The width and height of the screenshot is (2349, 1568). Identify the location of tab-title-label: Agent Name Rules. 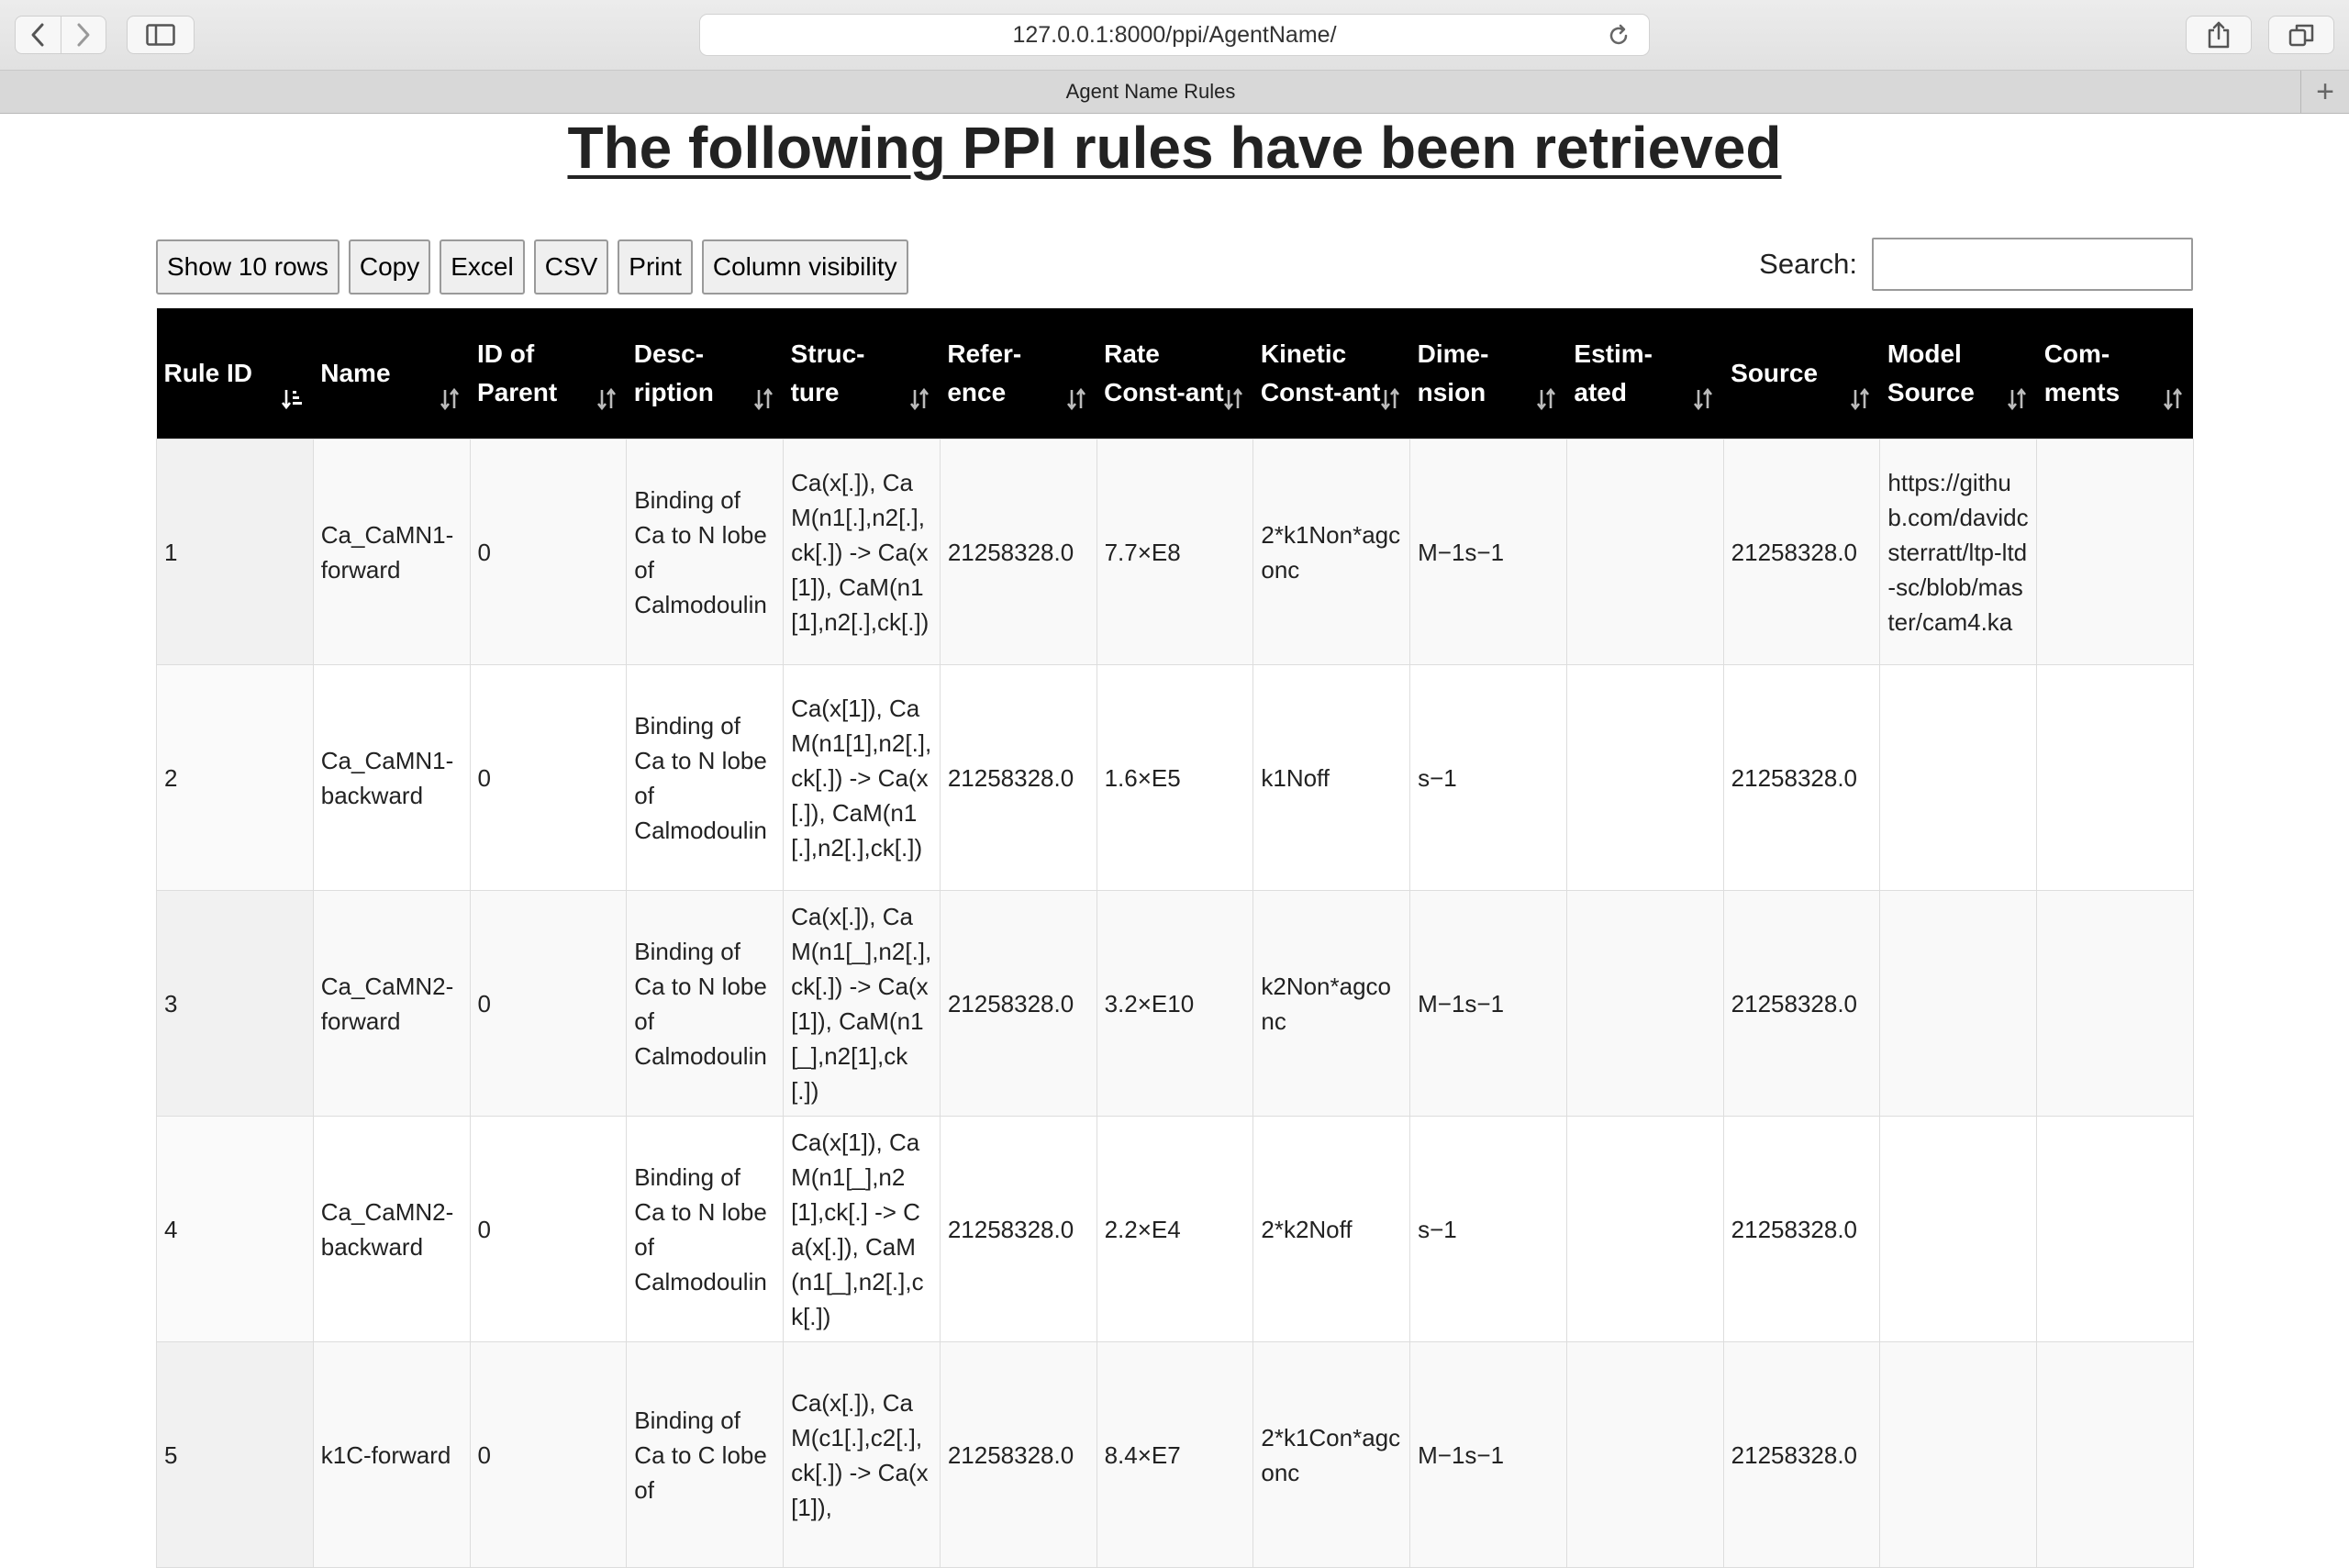
(1150, 91).